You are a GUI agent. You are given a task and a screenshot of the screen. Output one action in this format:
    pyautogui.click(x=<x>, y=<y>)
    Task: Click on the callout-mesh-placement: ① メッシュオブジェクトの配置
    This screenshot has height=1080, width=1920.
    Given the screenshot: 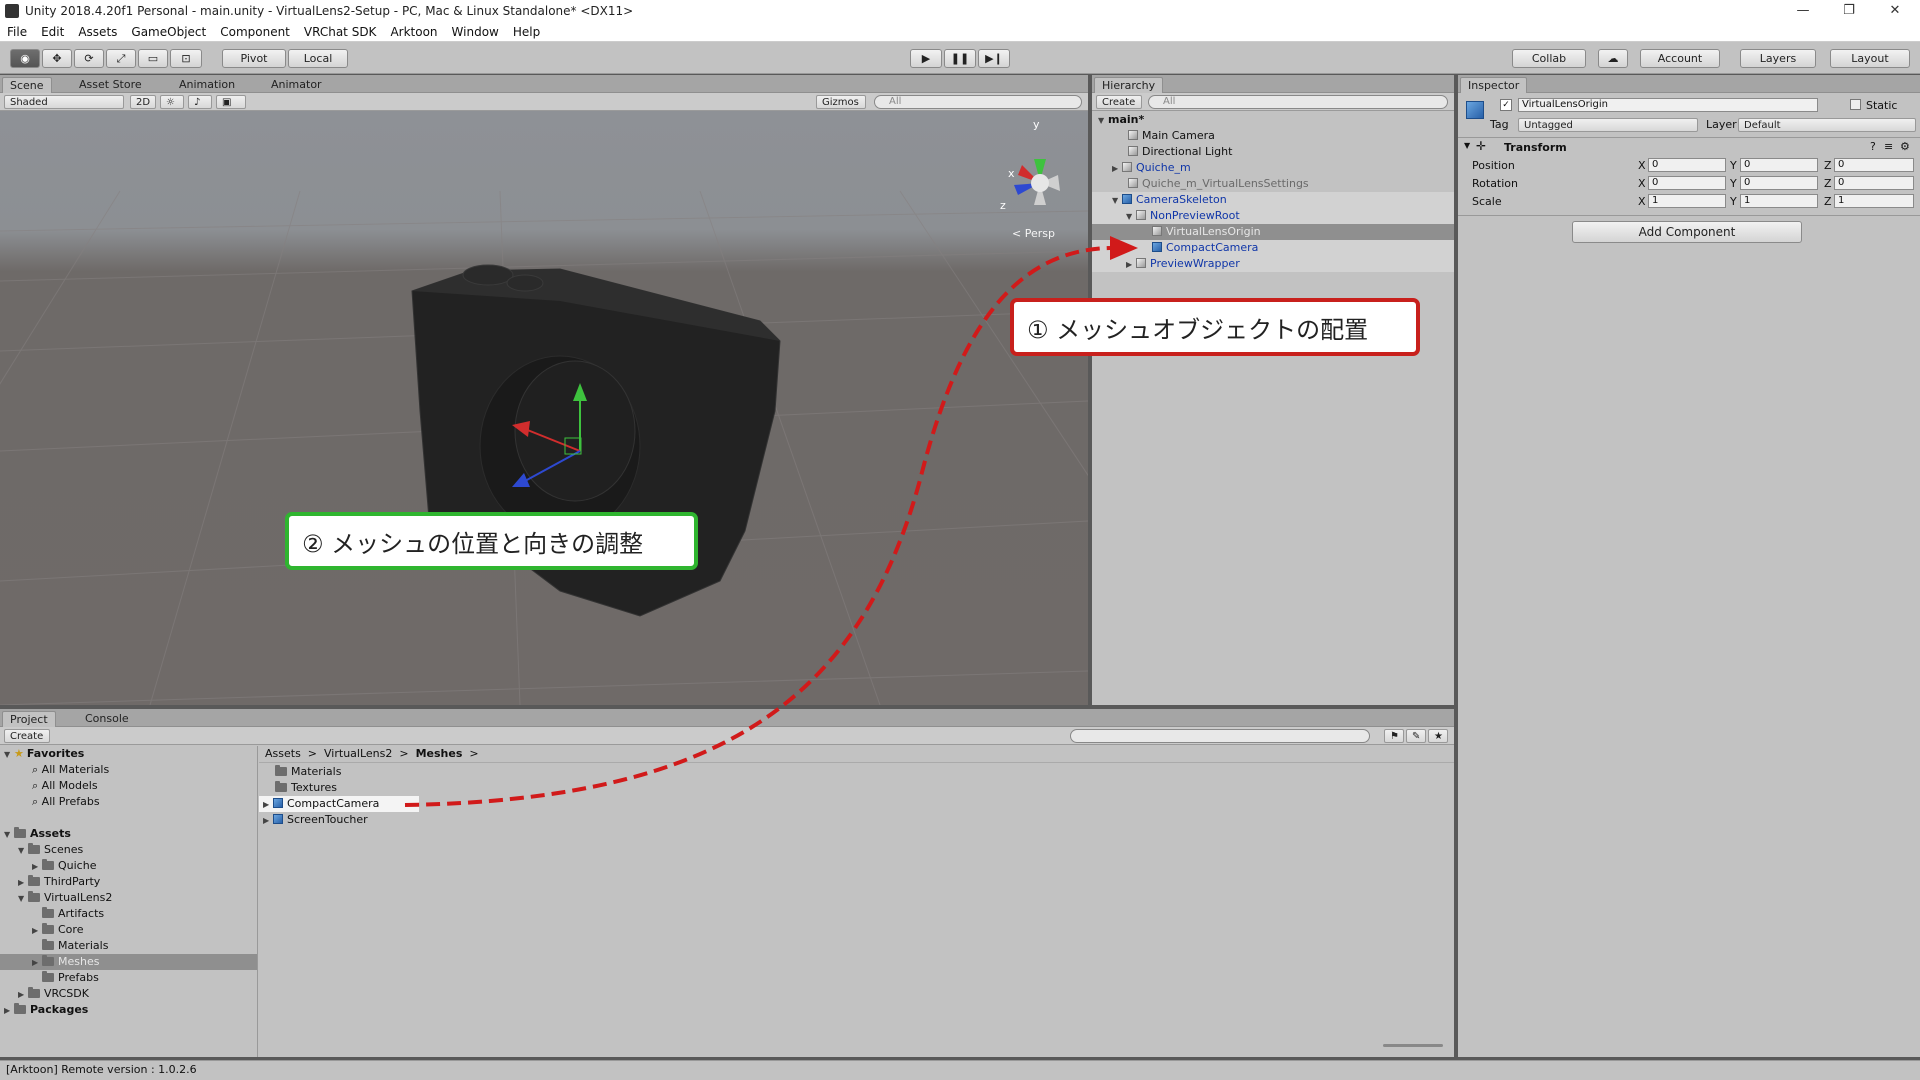 What is the action you would take?
    pyautogui.click(x=1215, y=327)
    